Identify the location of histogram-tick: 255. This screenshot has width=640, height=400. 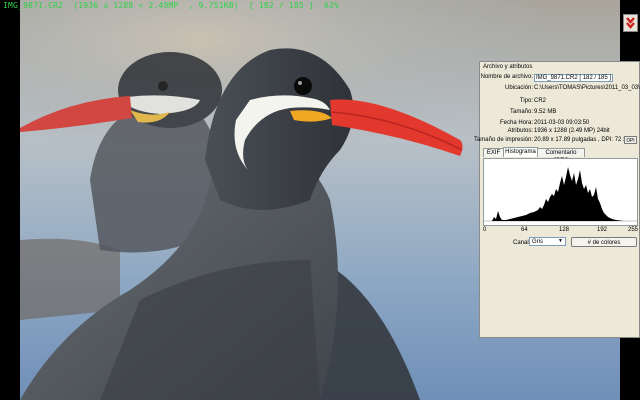
(633, 230).